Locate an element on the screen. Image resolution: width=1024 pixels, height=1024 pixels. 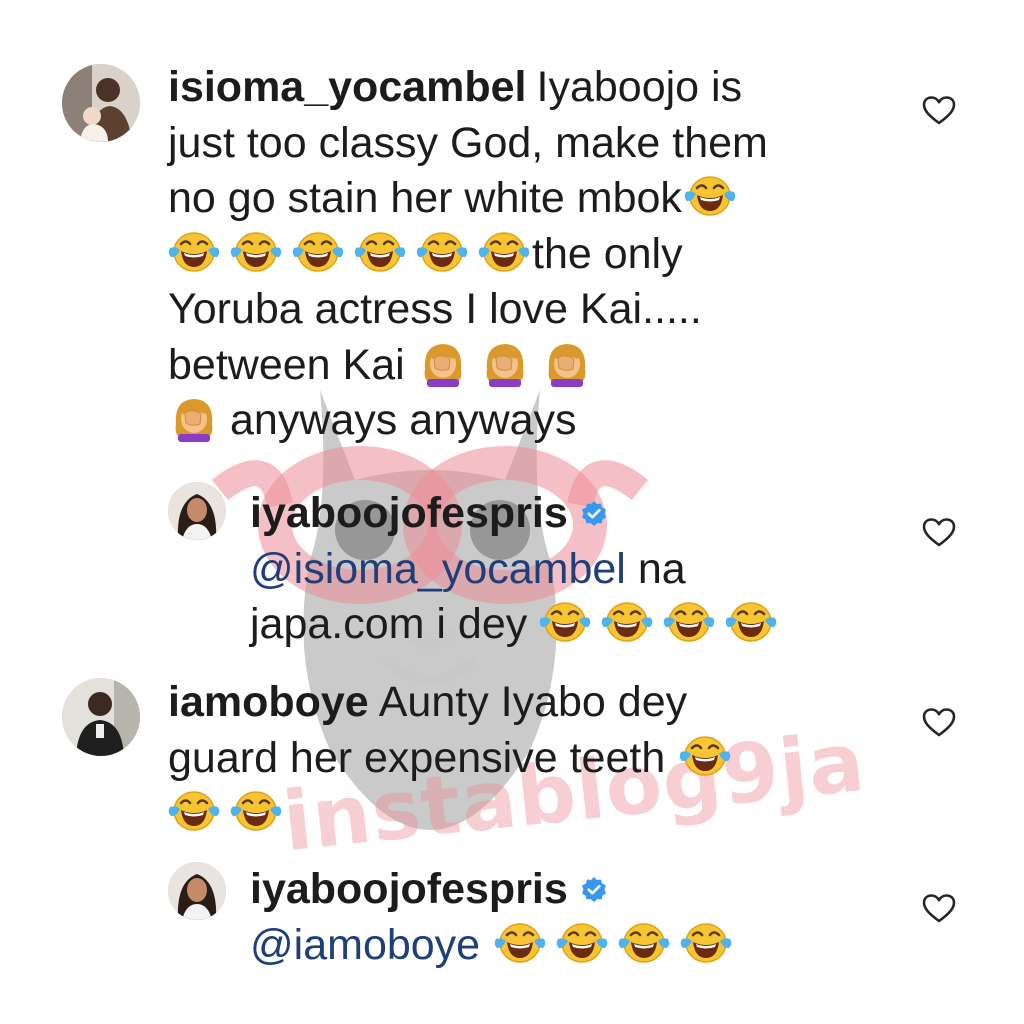
comment-text: guard her expensive teeth is located at coordinates (417, 757).